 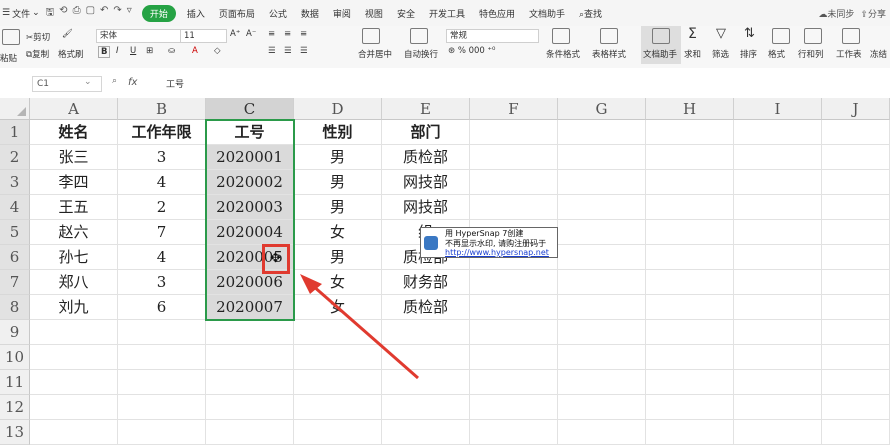 I want to click on arrow-shaft, so click(x=365, y=331).